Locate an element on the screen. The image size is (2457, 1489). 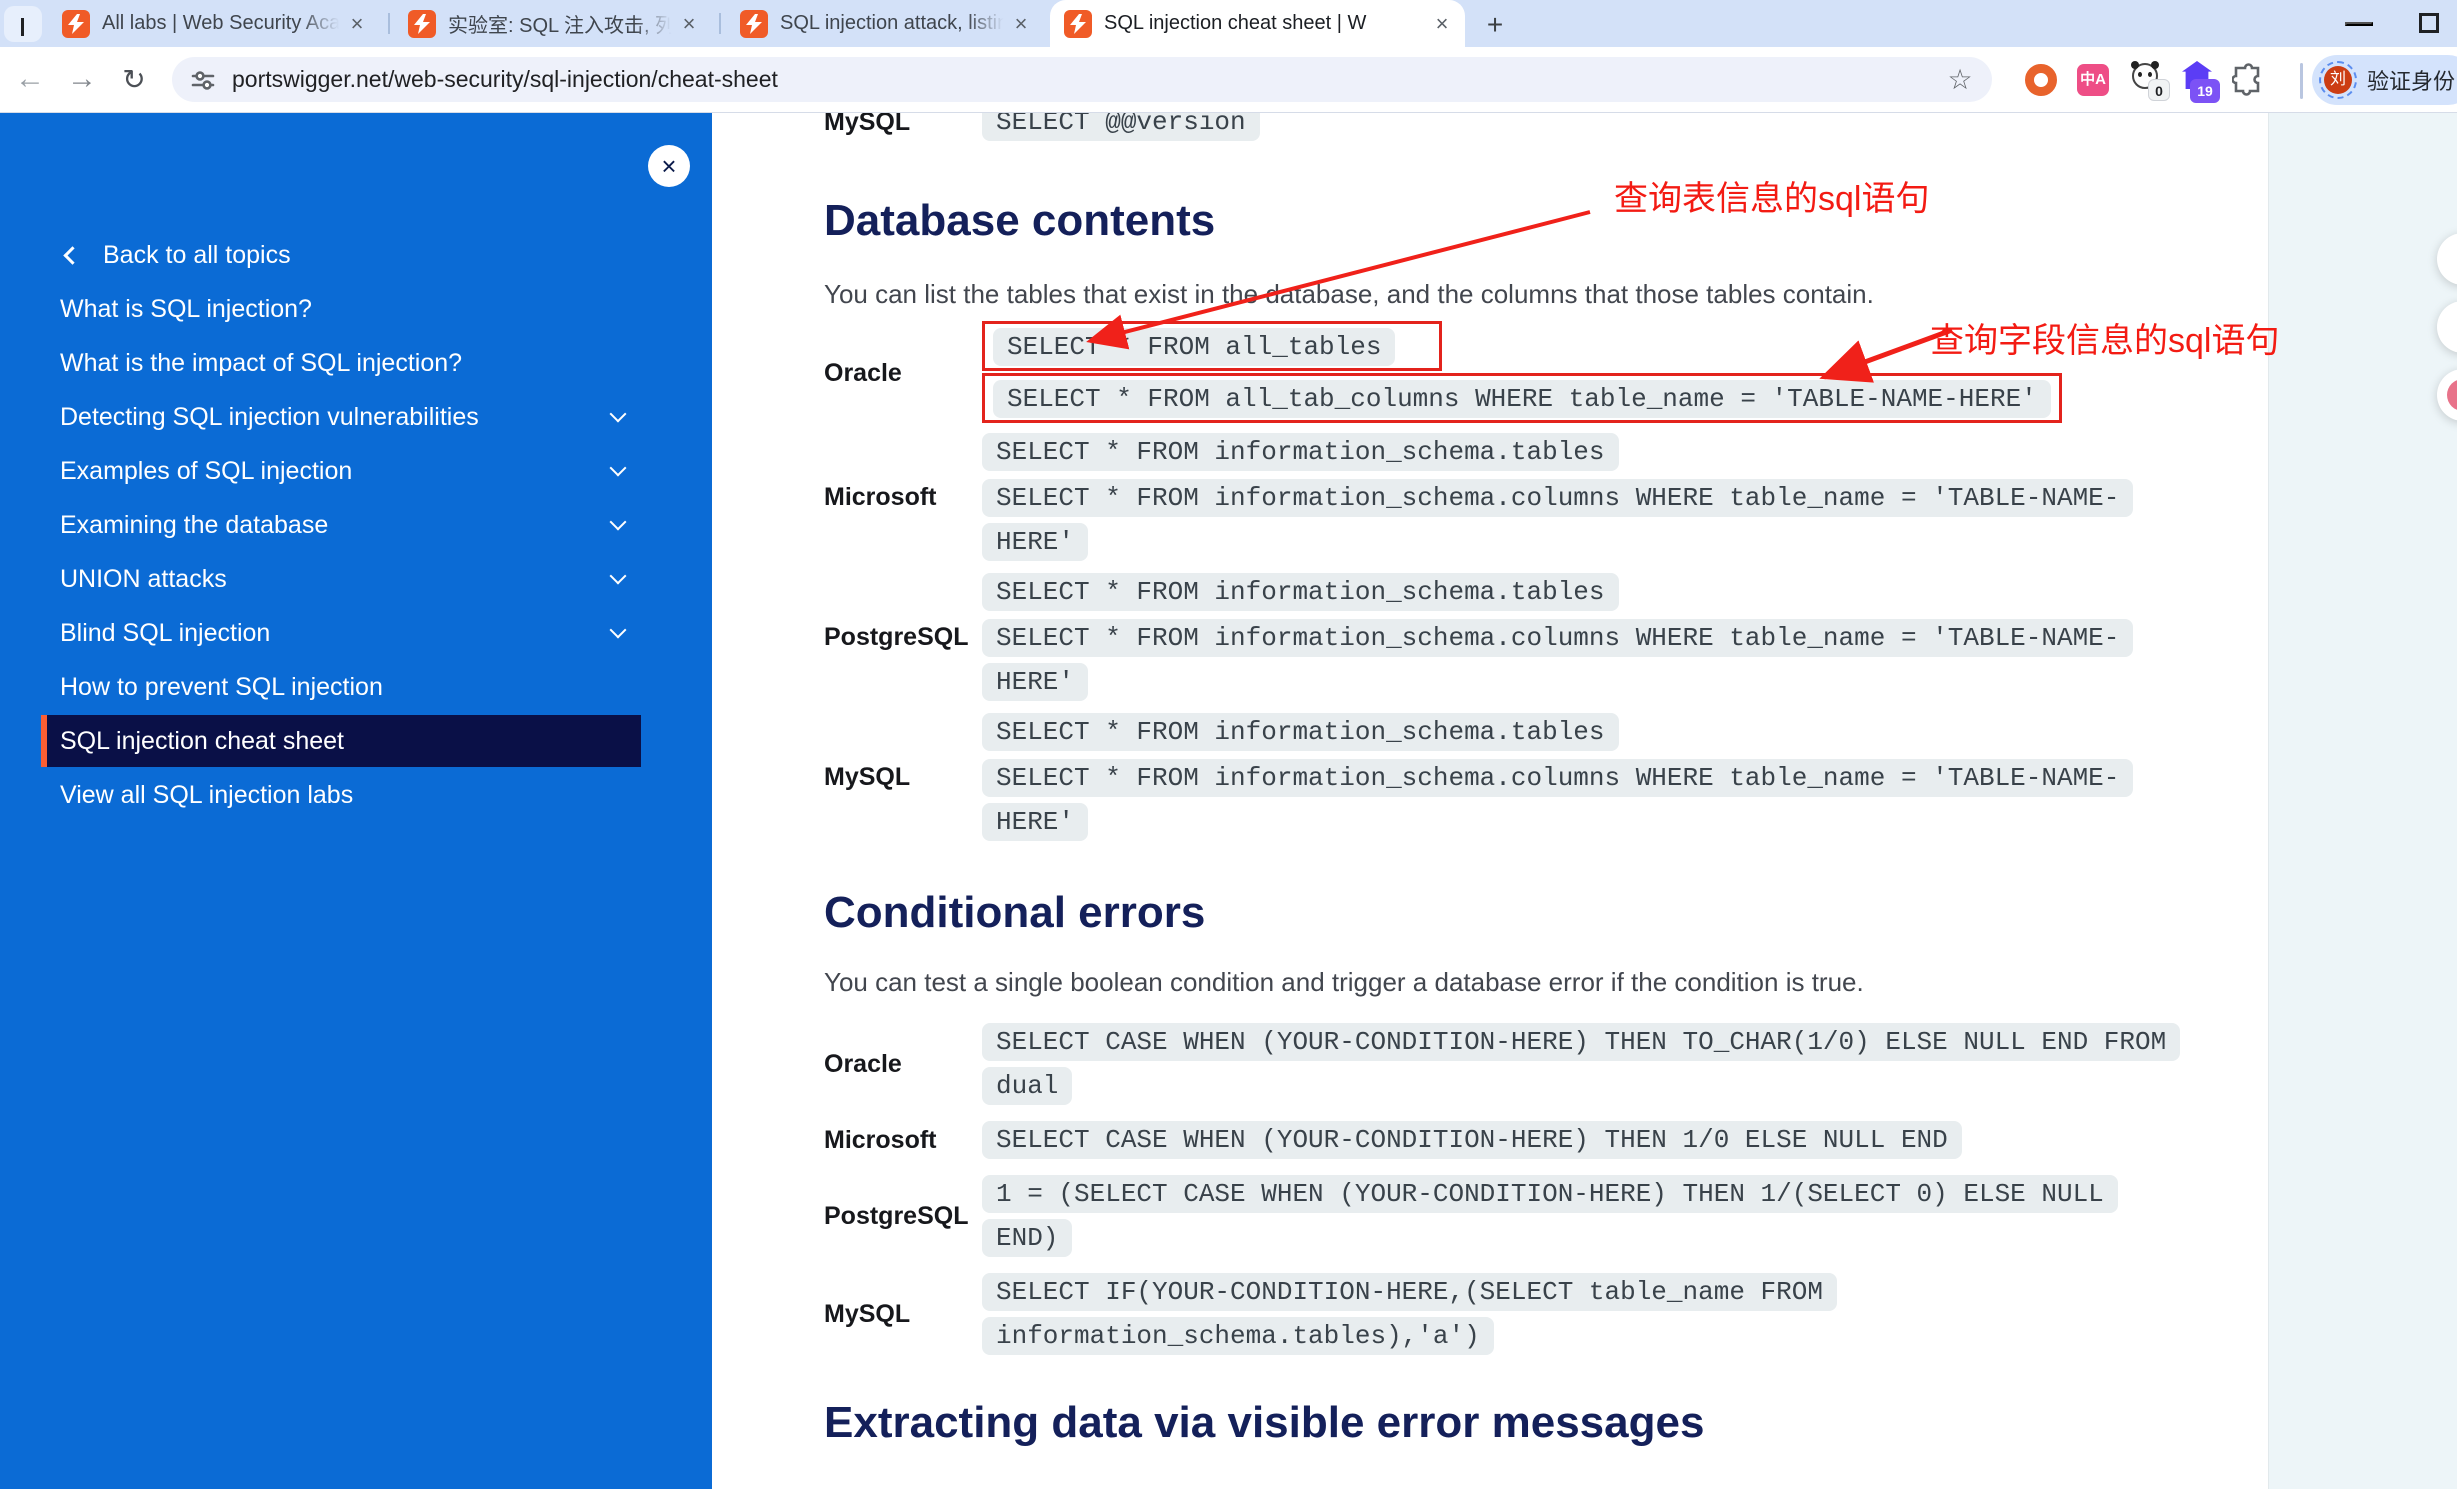
forward-button: → is located at coordinates (82, 79).